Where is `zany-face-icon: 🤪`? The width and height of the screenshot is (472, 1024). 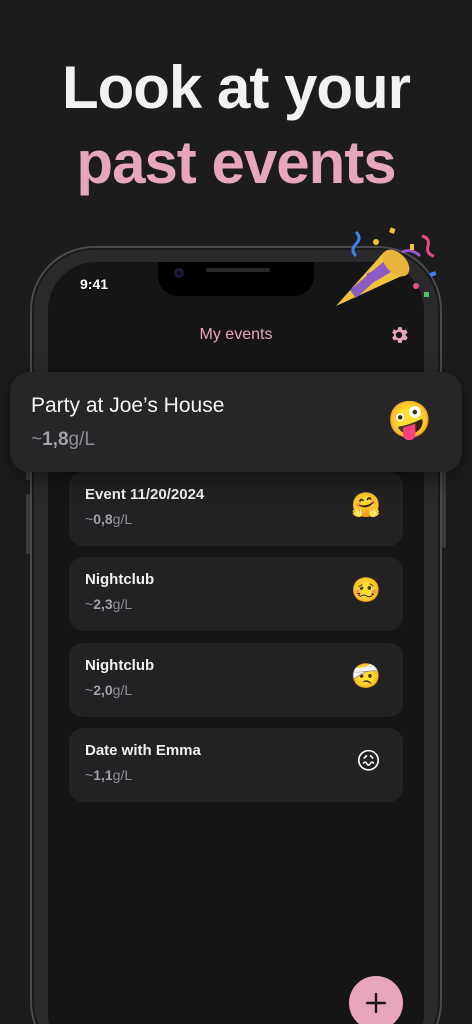 zany-face-icon: 🤪 is located at coordinates (409, 419).